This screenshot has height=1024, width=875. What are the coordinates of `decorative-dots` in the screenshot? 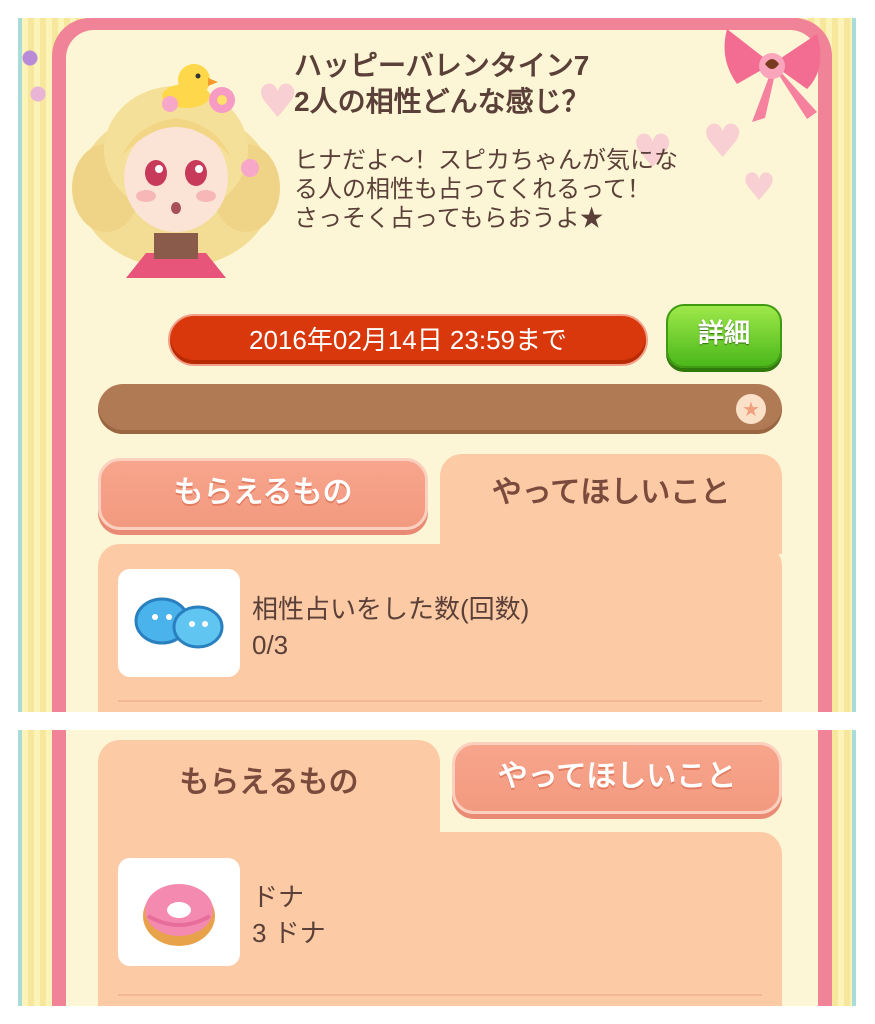 It's located at (36, 78).